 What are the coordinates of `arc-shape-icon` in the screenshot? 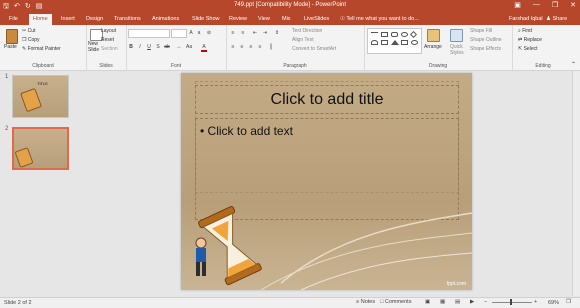 It's located at (374, 42).